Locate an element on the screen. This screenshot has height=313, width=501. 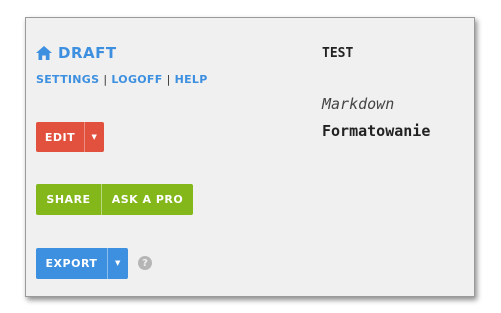
brand: DRAFT is located at coordinates (76, 53).